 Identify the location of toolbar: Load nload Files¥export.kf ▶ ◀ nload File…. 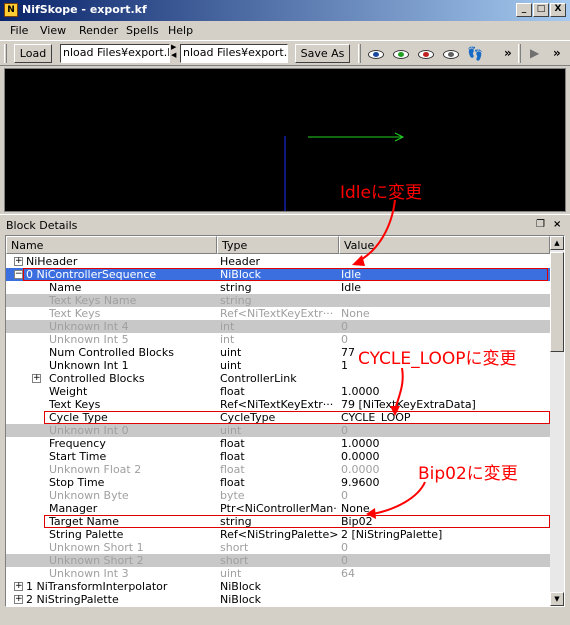
(285, 53).